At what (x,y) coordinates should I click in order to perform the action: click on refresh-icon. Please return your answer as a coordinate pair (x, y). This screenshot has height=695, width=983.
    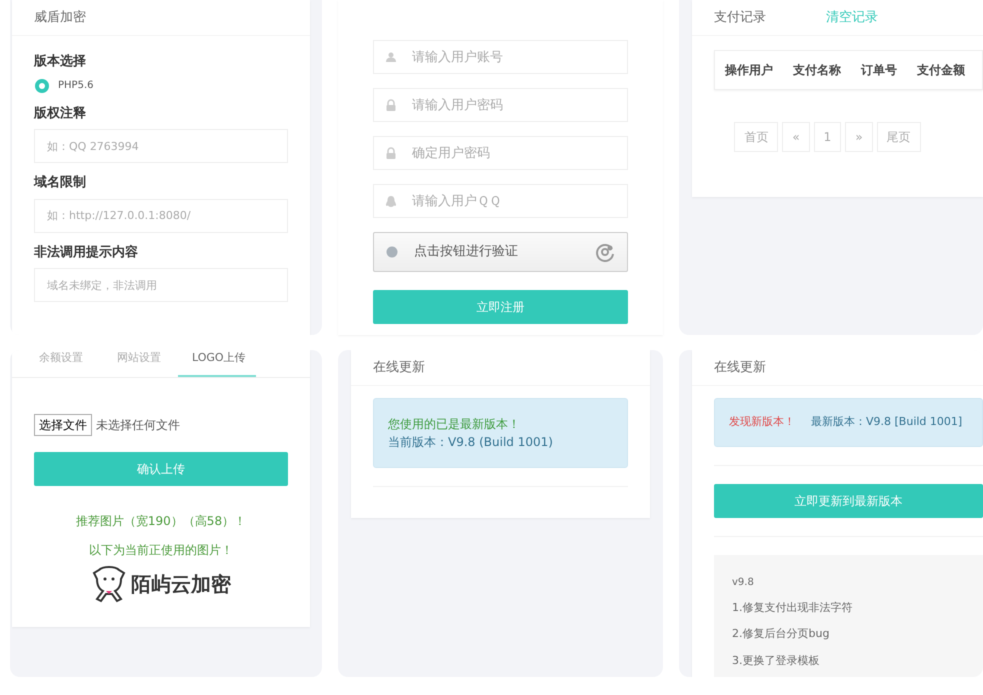
    Looking at the image, I should click on (605, 252).